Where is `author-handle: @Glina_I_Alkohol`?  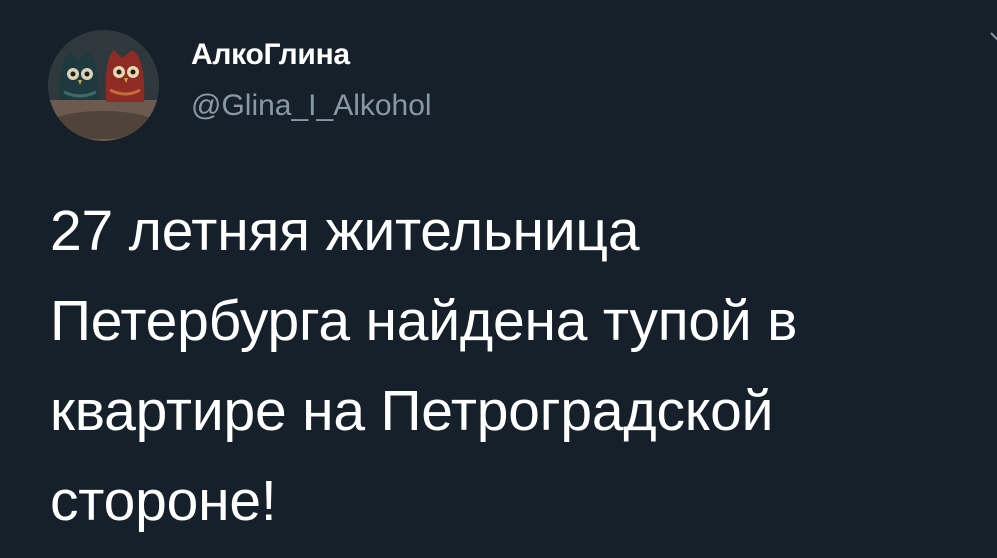
author-handle: @Glina_I_Alkohol is located at coordinates (311, 106).